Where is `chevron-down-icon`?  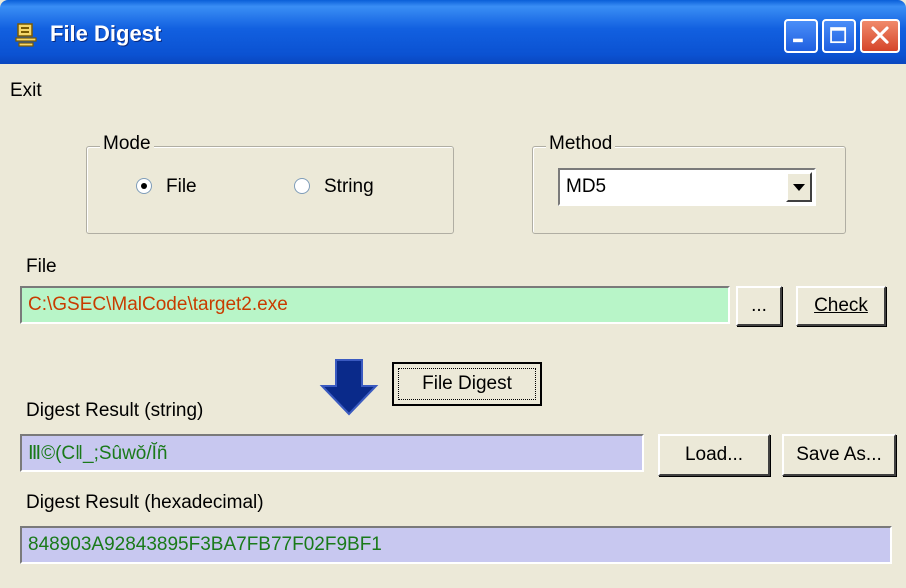
chevron-down-icon is located at coordinates (799, 187).